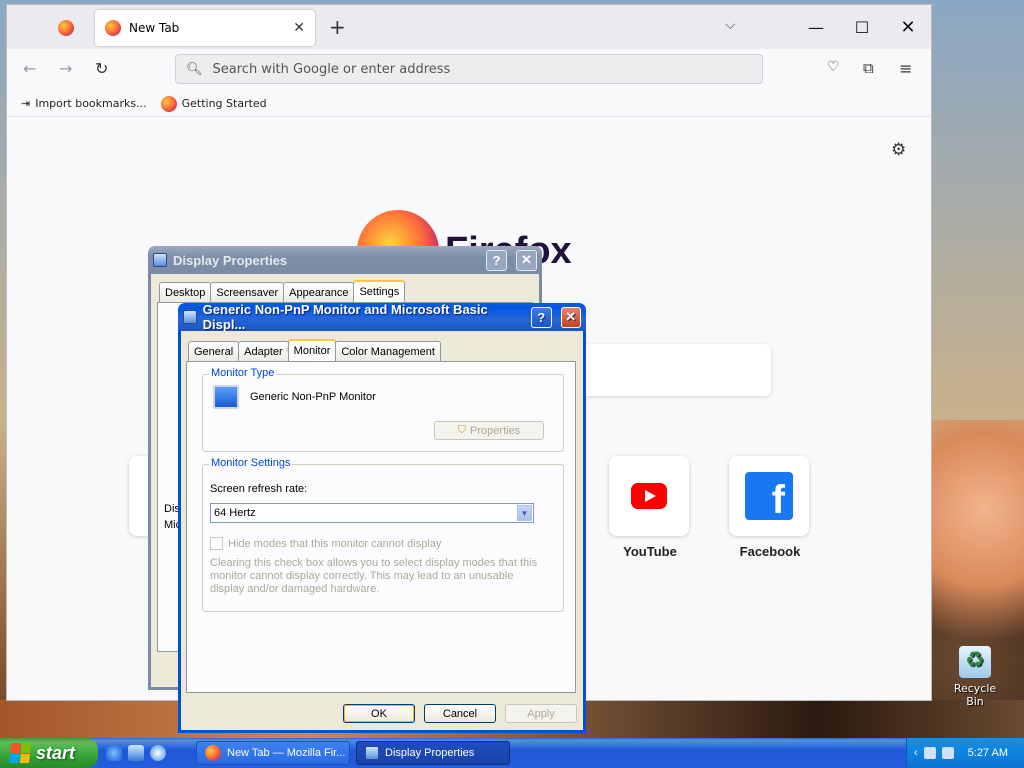 This screenshot has height=768, width=1024. I want to click on clock: 5:27 AM, so click(987, 753).